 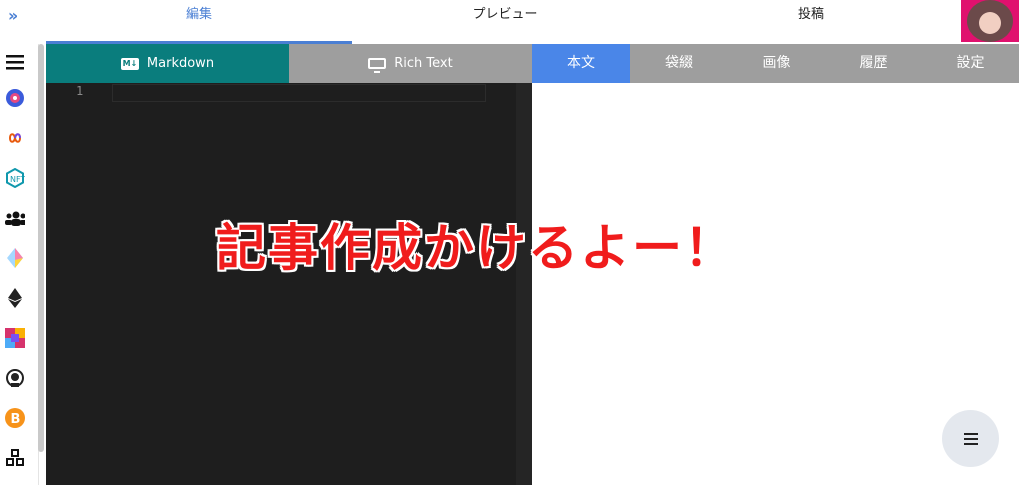 What do you see at coordinates (505, 22) in the screenshot?
I see `tab-preview: プレビュー` at bounding box center [505, 22].